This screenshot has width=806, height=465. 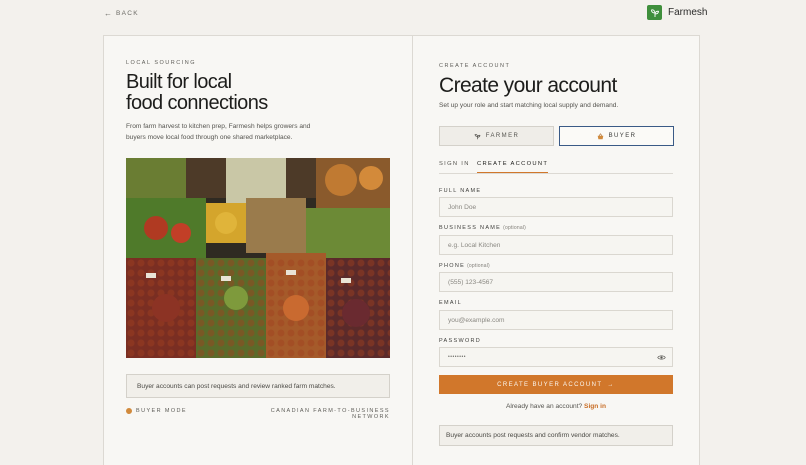 I want to click on full-name-label: FULL NAME, so click(x=460, y=191).